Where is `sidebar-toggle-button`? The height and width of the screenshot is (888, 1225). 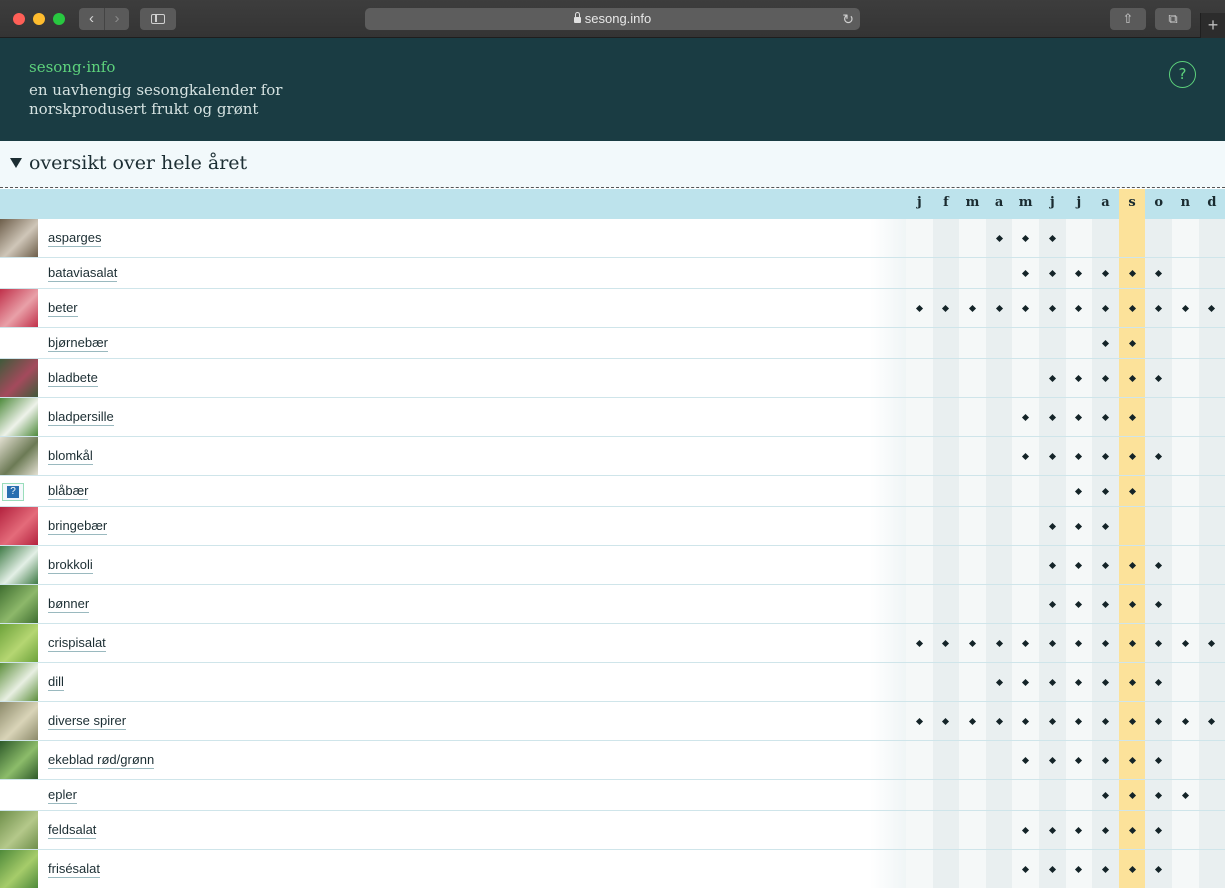
sidebar-toggle-button is located at coordinates (158, 19).